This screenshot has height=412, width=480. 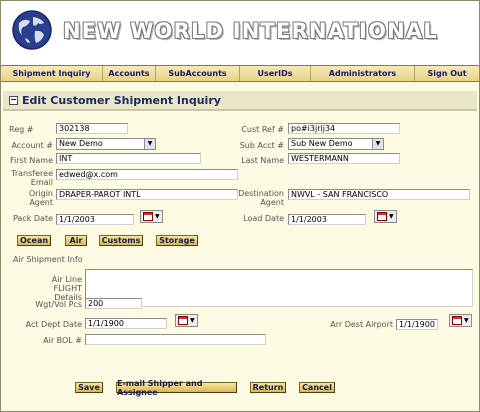 I want to click on origin-agent-field: DRAPER-PAROT INTL, so click(x=147, y=194).